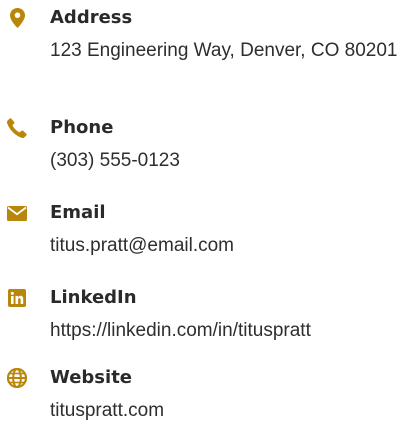  I want to click on email-label: Email, so click(78, 212).